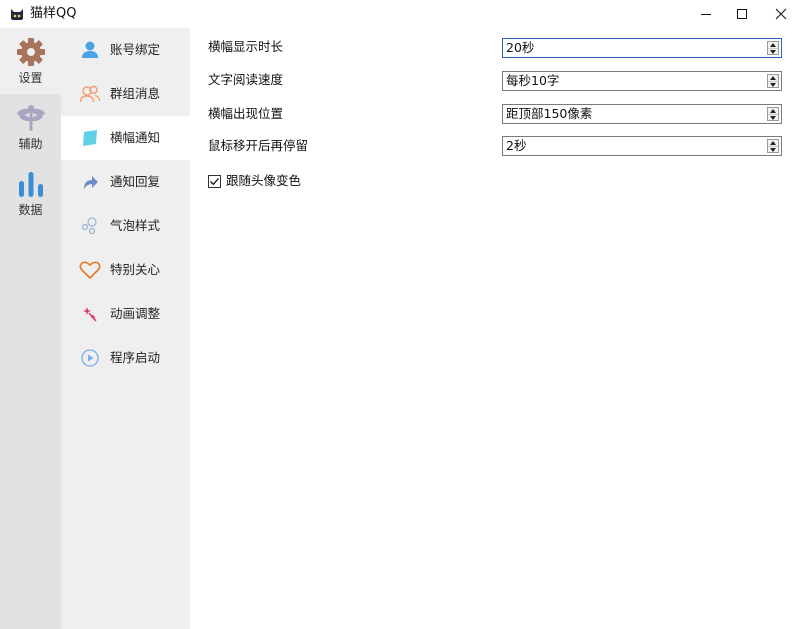  What do you see at coordinates (642, 114) in the screenshot?
I see `banner-position-spinbox: 距顶部150像素` at bounding box center [642, 114].